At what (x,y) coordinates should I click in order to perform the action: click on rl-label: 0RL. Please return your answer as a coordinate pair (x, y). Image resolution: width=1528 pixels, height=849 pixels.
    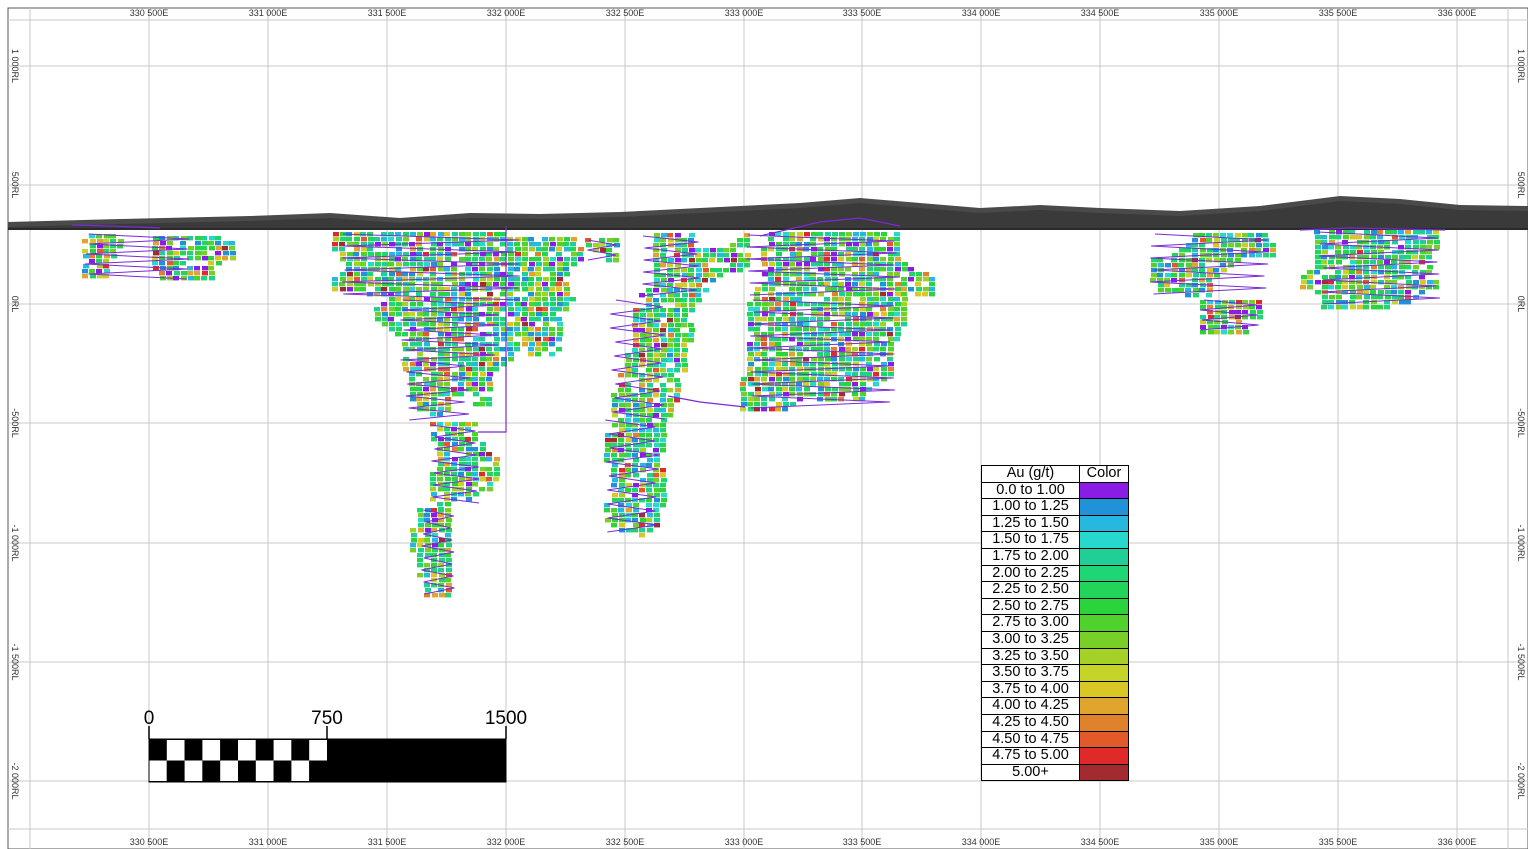
    Looking at the image, I should click on (15, 304).